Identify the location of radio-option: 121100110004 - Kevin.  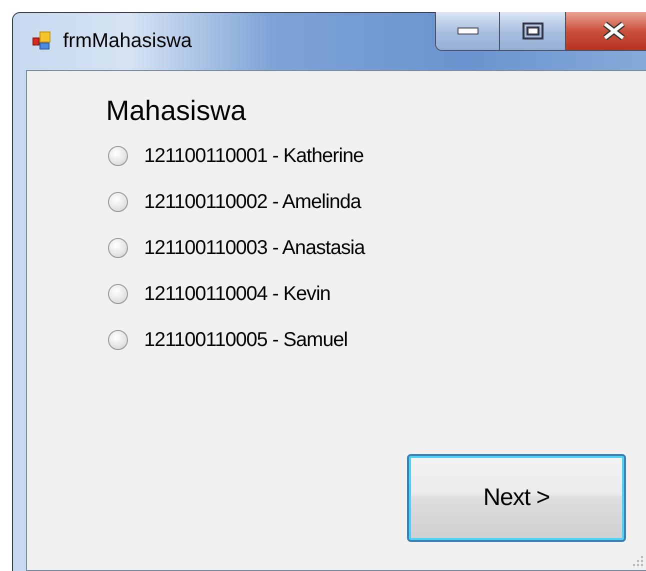
(377, 294).